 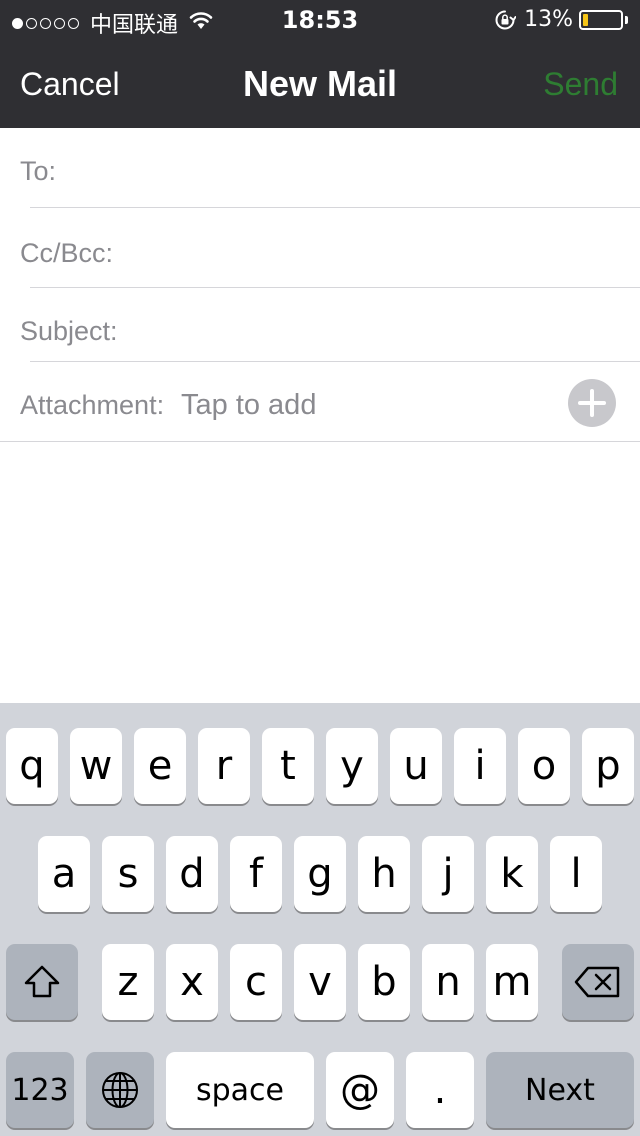 I want to click on status-right: 13%, so click(x=561, y=19).